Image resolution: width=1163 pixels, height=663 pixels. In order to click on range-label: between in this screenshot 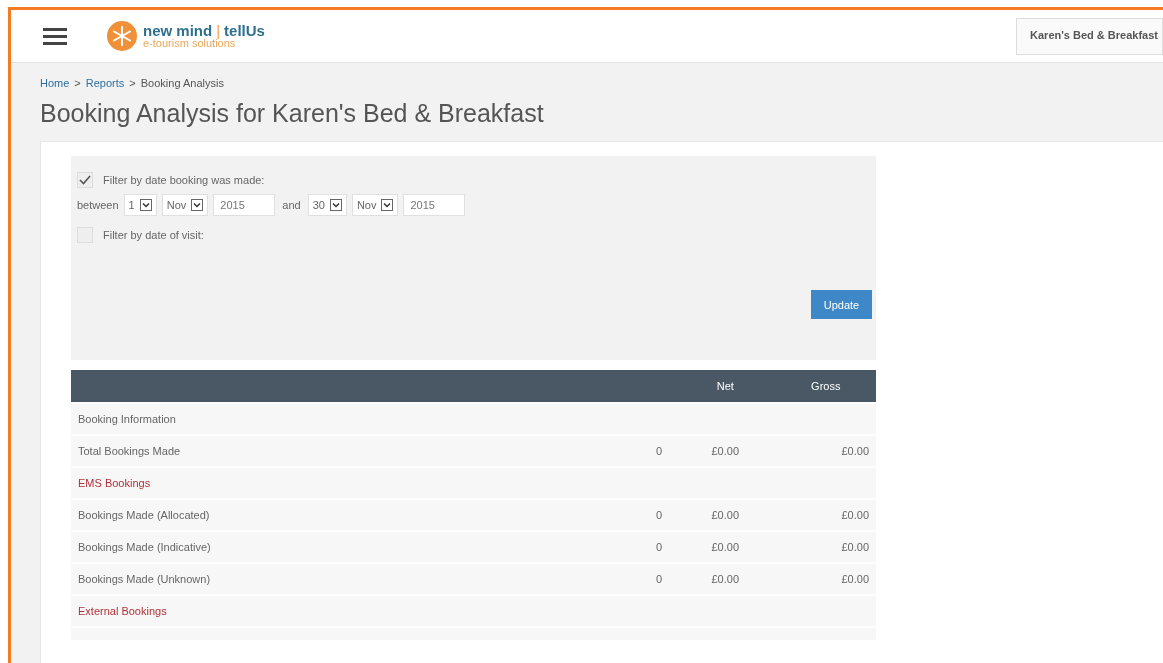, I will do `click(98, 205)`.